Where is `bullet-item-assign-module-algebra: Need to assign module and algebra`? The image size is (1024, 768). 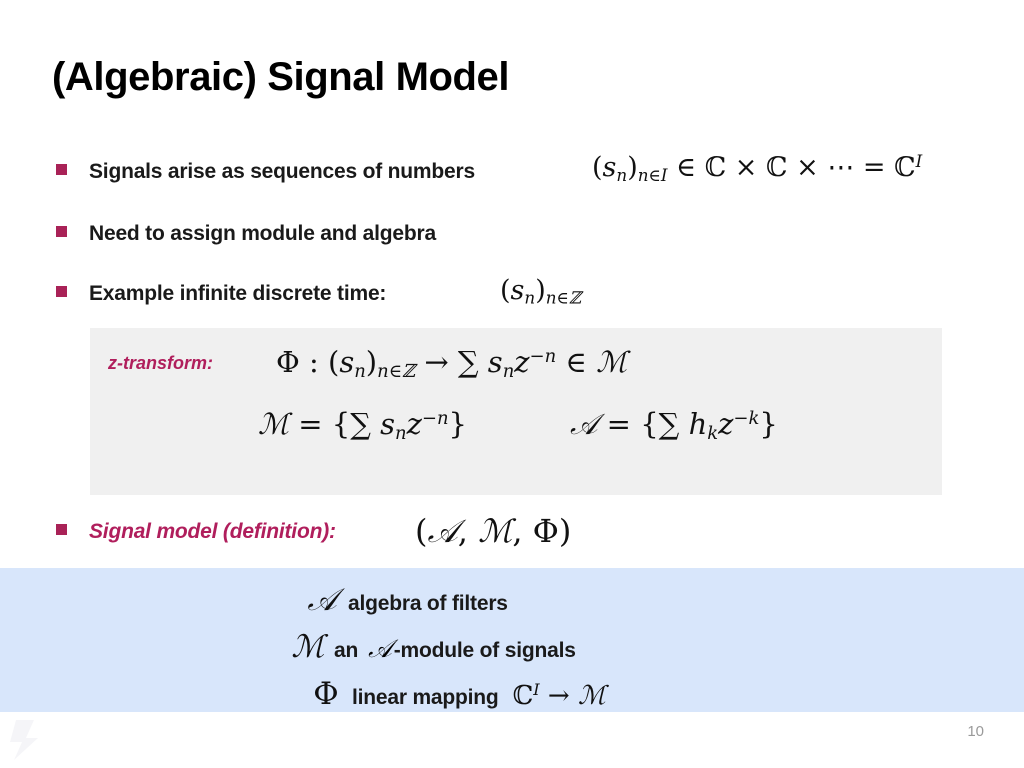 bullet-item-assign-module-algebra: Need to assign module and algebra is located at coordinates (246, 234).